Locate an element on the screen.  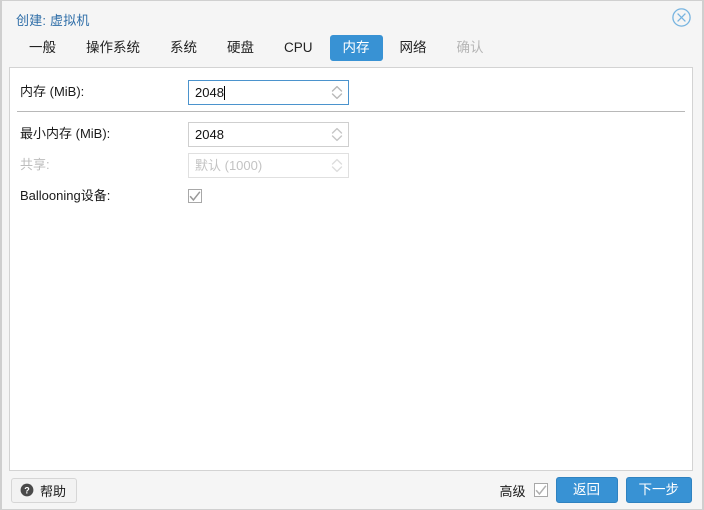
footer-actions: 高级 返回 下一步 is located at coordinates (595, 490).